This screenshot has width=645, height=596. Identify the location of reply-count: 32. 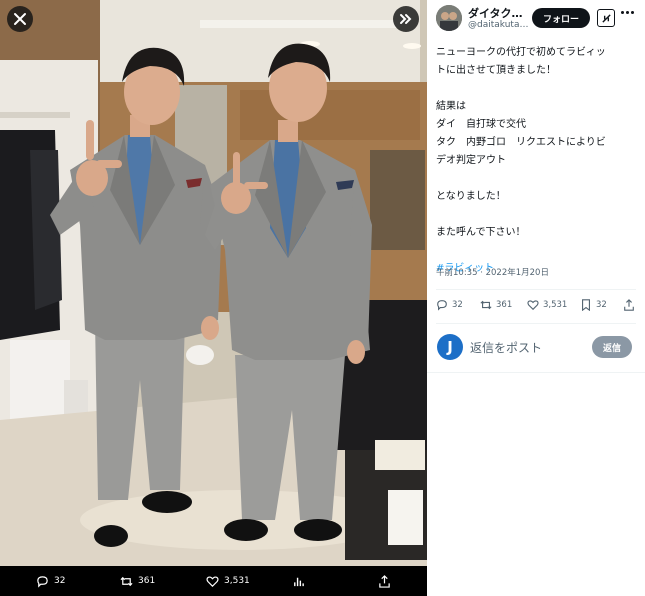
(457, 305).